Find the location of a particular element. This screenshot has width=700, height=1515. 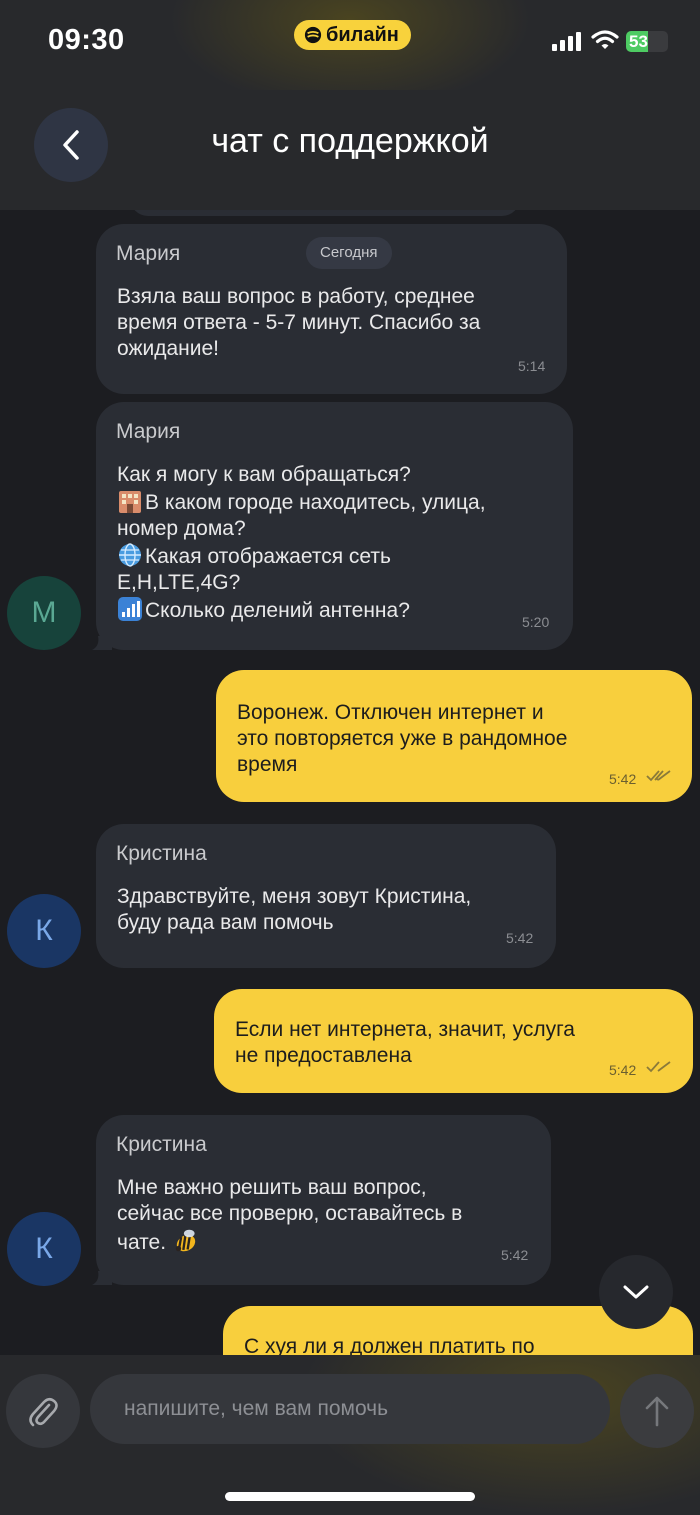

message-bubble-partial is located at coordinates (325, 213).